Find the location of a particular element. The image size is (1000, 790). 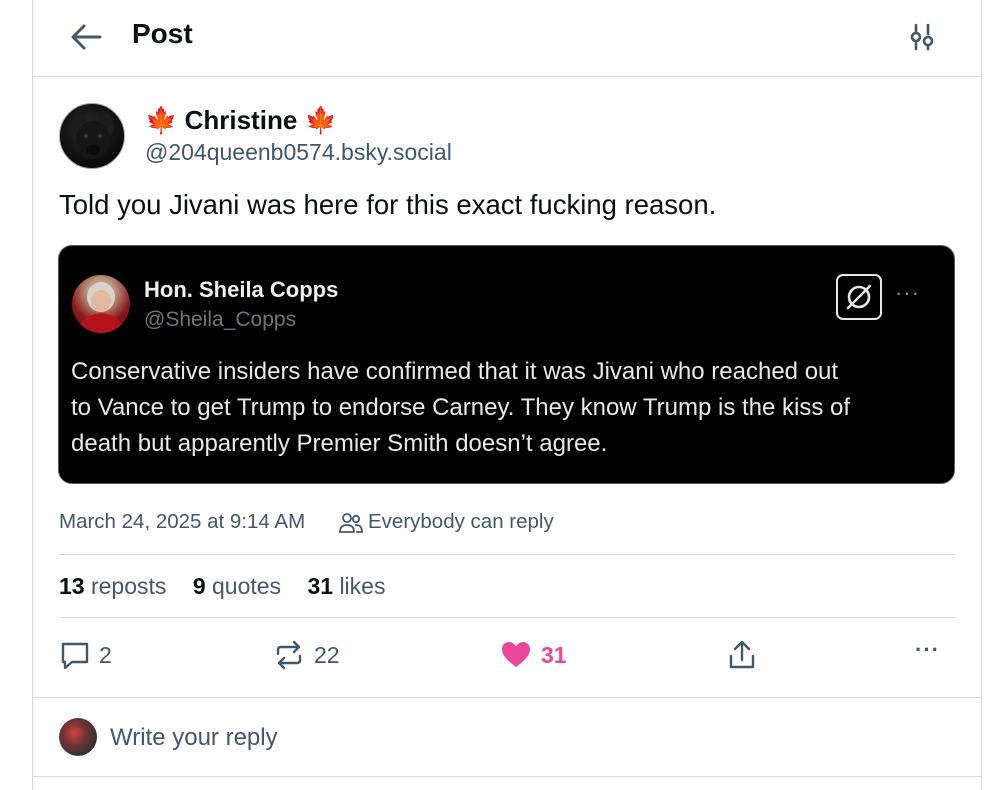

dog-photo is located at coordinates (93, 136).